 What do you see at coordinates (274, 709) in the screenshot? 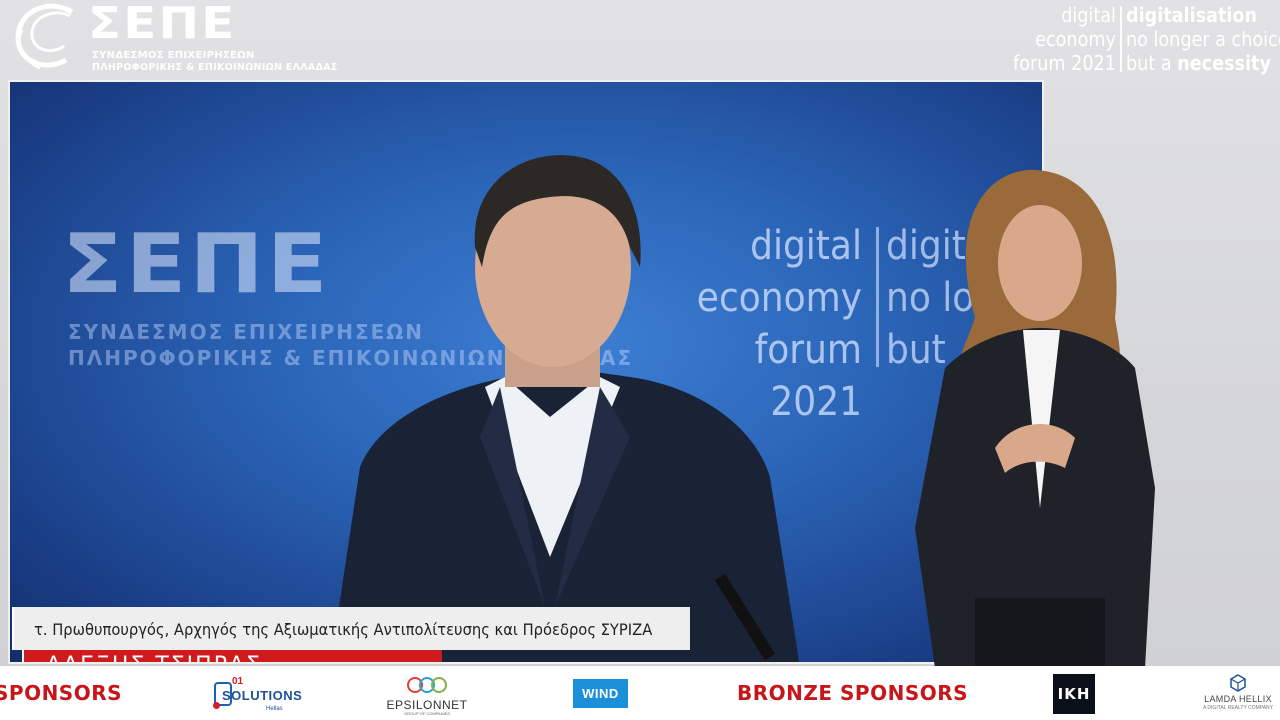
I see `solutions-sub: Hellas` at bounding box center [274, 709].